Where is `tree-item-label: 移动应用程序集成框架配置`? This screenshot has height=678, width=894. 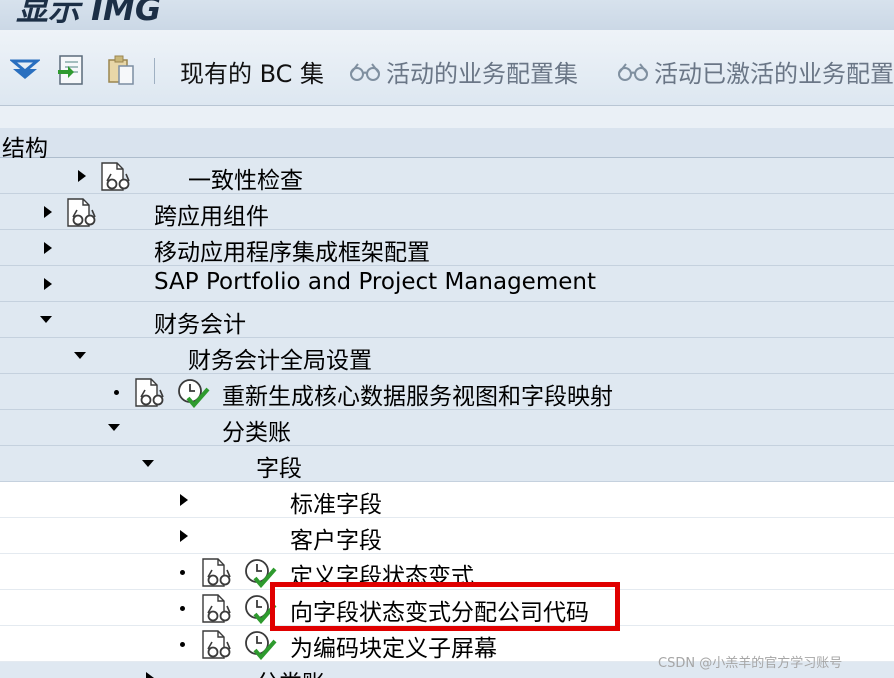
tree-item-label: 移动应用程序集成框架配置 is located at coordinates (292, 253).